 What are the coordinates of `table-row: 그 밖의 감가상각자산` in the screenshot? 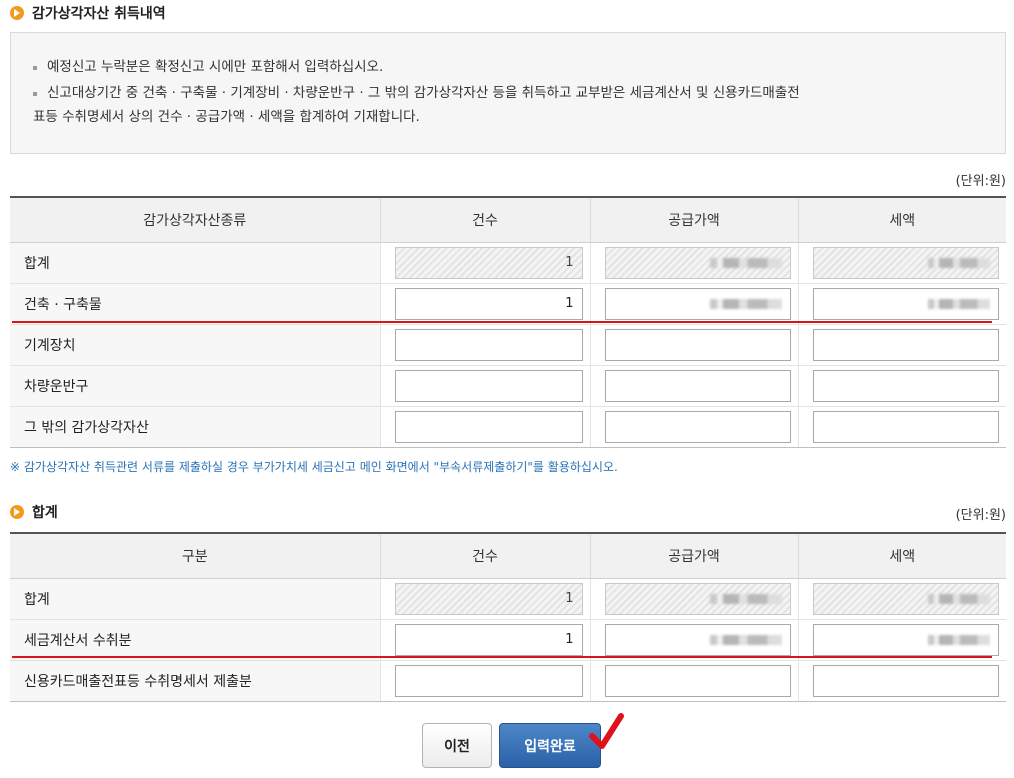 It's located at (508, 427).